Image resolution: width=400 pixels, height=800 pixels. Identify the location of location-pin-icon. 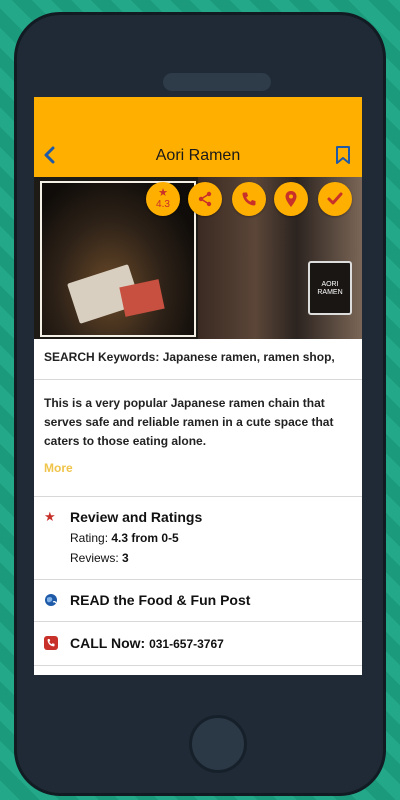
(291, 199).